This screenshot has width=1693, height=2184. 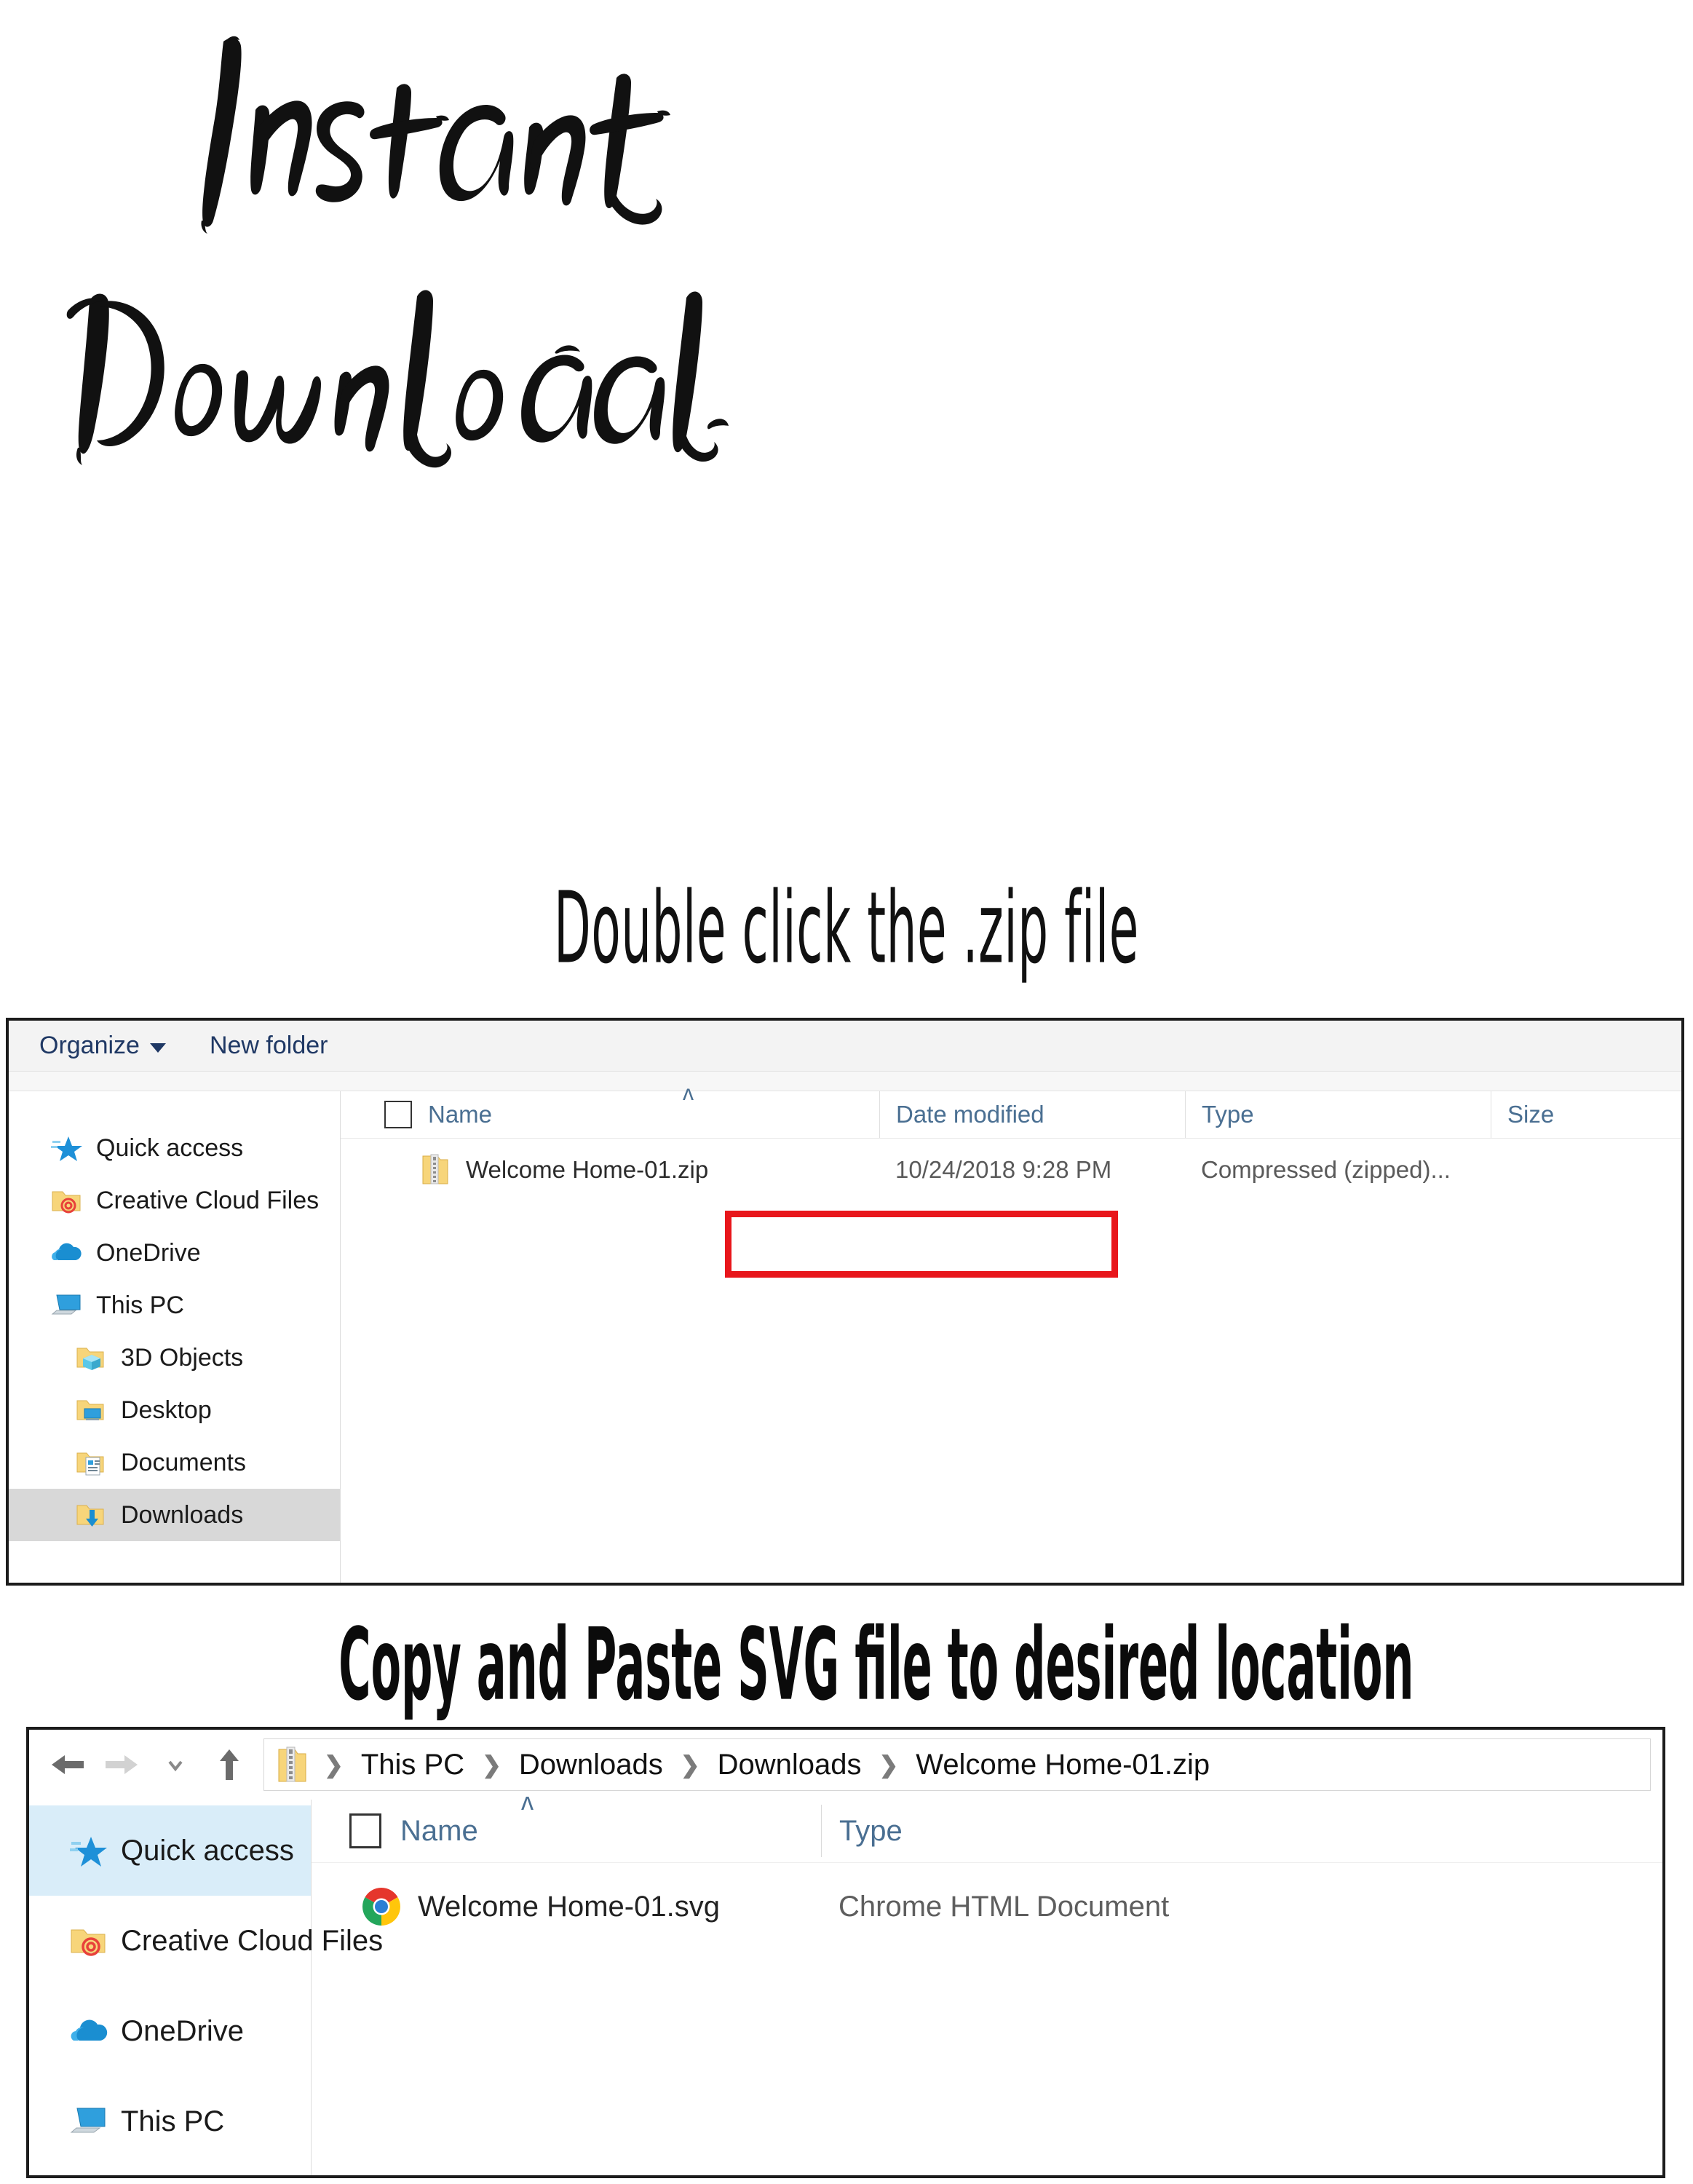 I want to click on file-name-label: Welcome Home-01.zip, so click(x=588, y=1169).